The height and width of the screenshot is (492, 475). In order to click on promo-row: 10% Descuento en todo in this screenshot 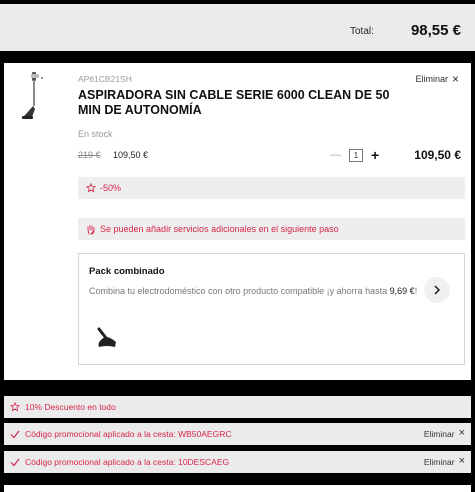, I will do `click(237, 407)`.